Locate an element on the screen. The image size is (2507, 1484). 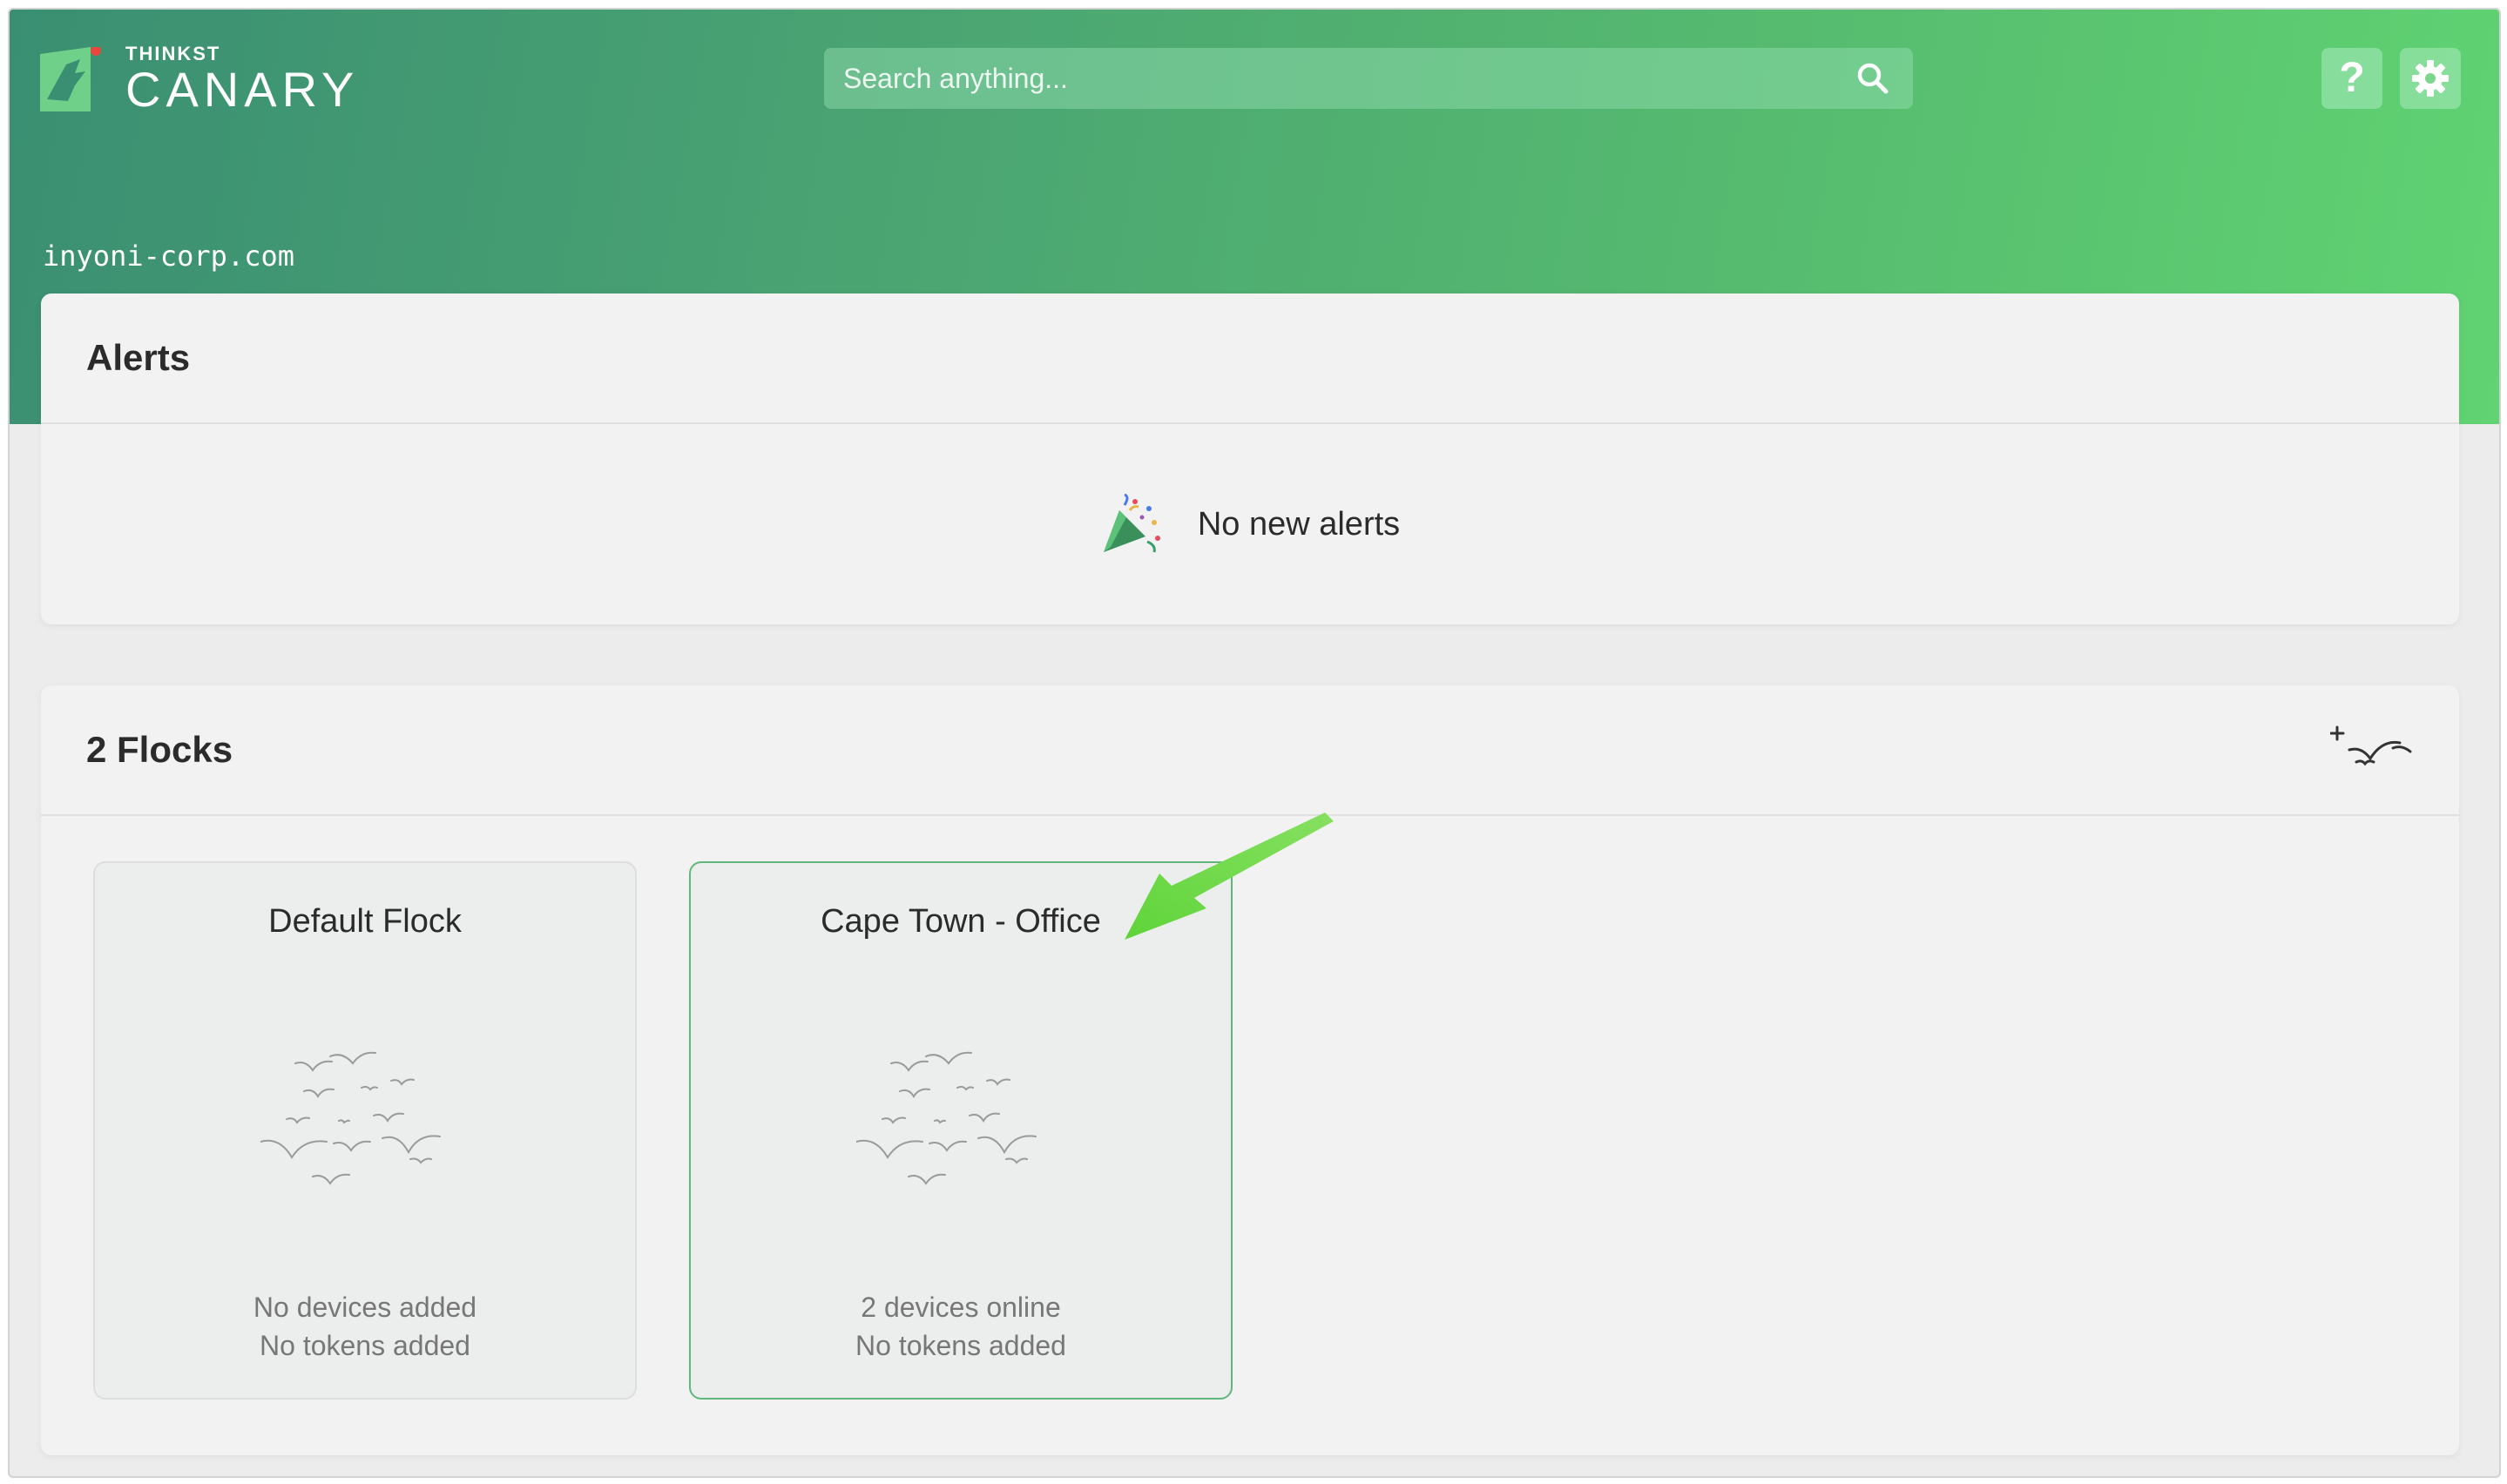
flock-name: Default Flock is located at coordinates (365, 922).